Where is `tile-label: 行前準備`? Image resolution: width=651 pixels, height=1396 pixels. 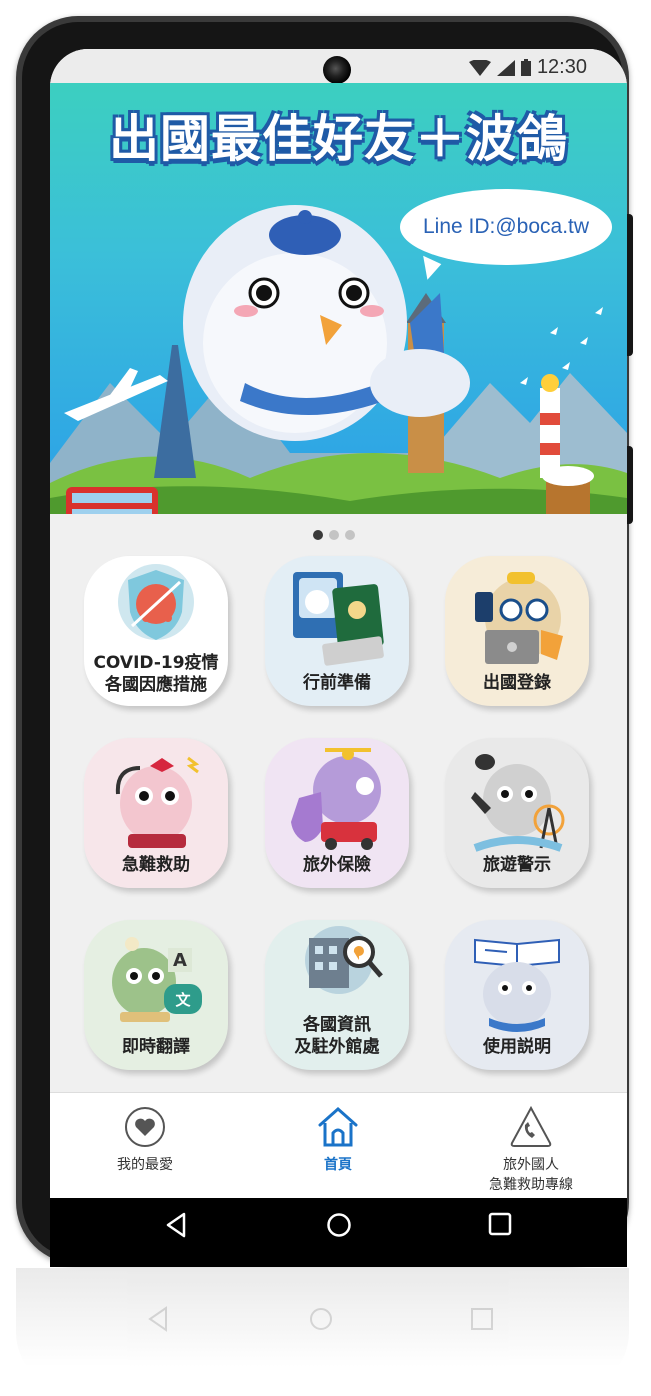
tile-label: 行前準備 is located at coordinates (337, 683).